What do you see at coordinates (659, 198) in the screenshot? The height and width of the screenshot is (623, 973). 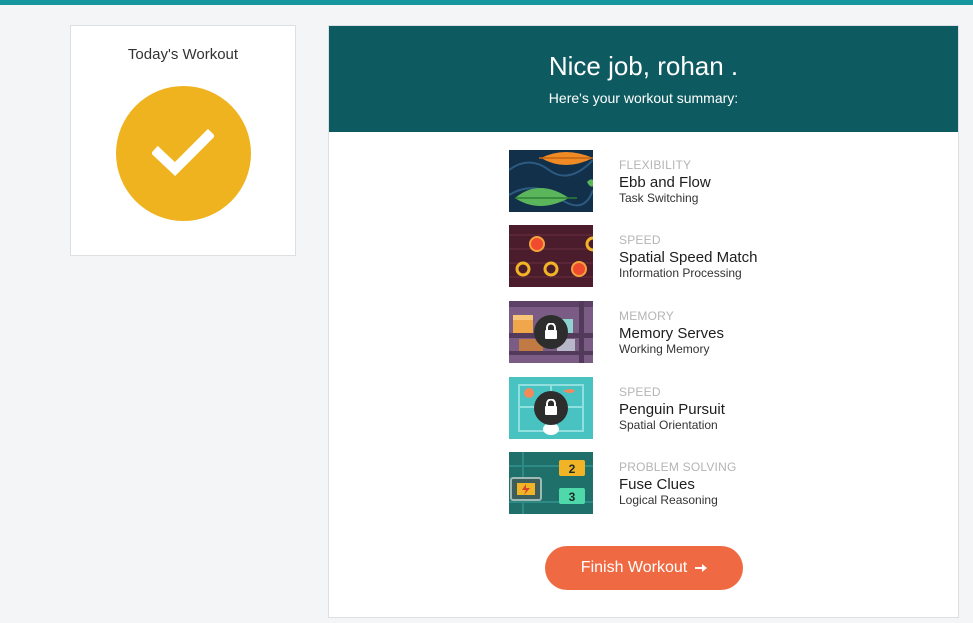 I see `game-skill: Task Switching` at bounding box center [659, 198].